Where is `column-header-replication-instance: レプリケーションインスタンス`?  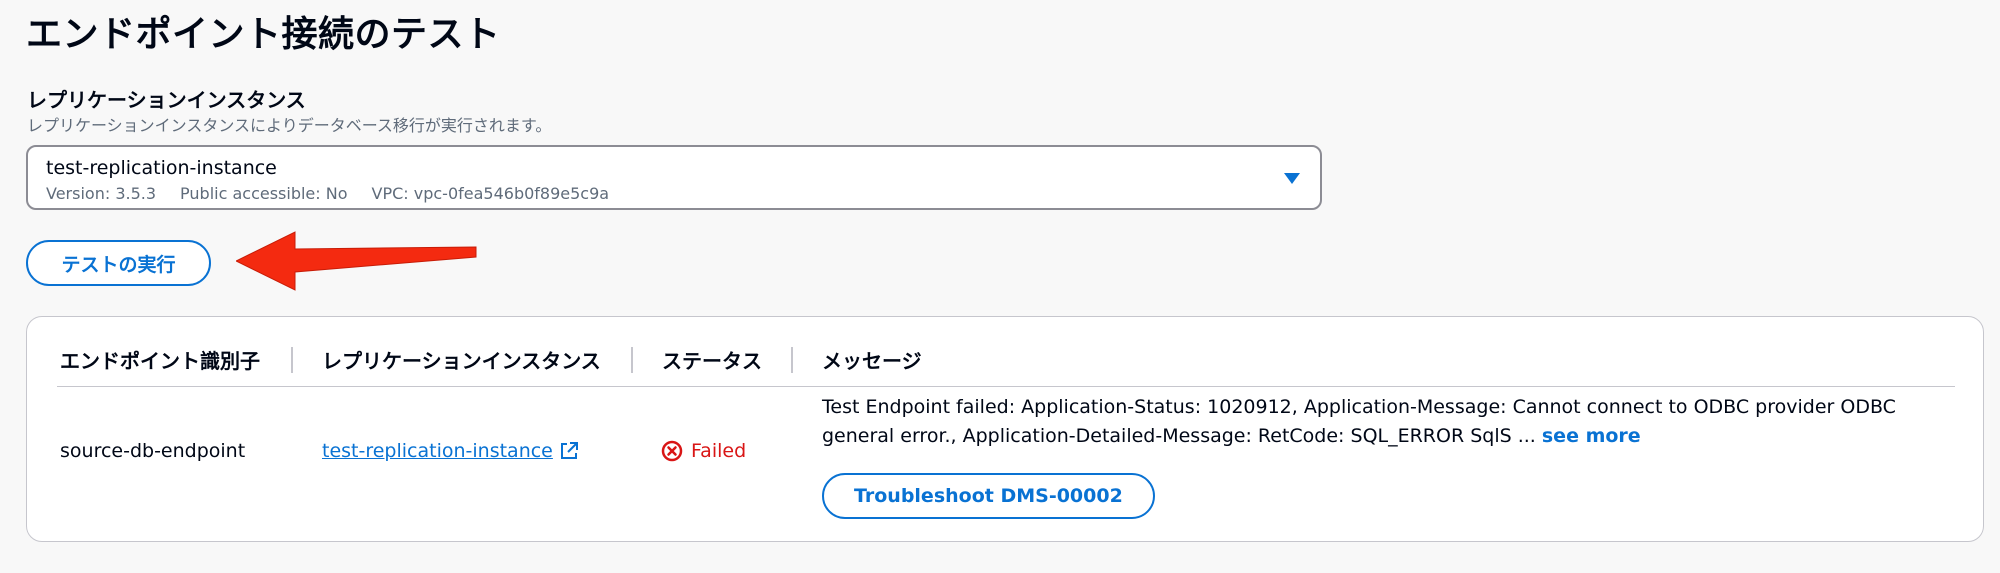 column-header-replication-instance: レプリケーションインスタンス is located at coordinates (461, 361).